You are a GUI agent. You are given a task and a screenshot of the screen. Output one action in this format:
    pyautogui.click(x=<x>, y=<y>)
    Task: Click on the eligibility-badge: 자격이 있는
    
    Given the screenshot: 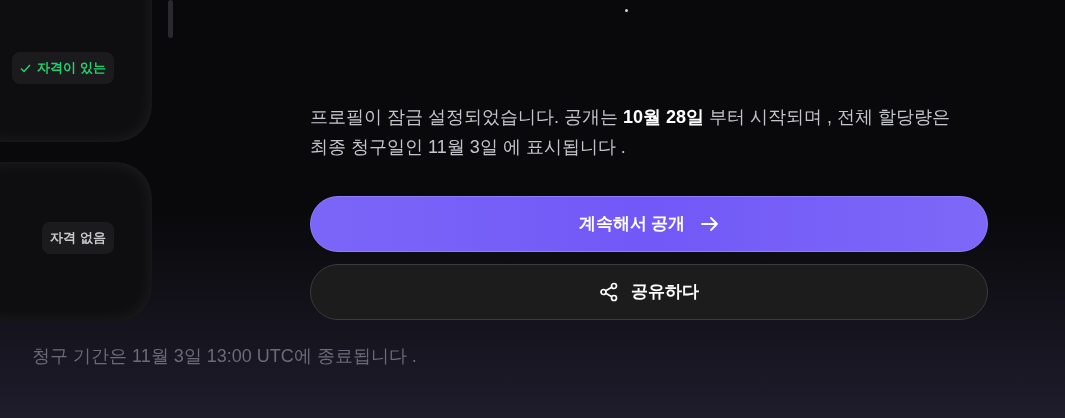 What is the action you would take?
    pyautogui.click(x=63, y=68)
    